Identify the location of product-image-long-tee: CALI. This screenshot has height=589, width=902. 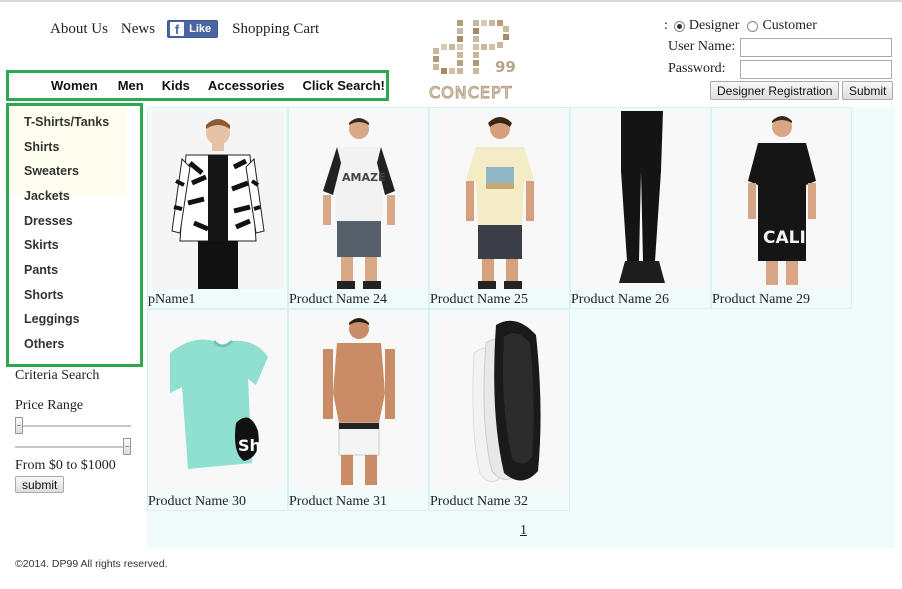
(782, 200).